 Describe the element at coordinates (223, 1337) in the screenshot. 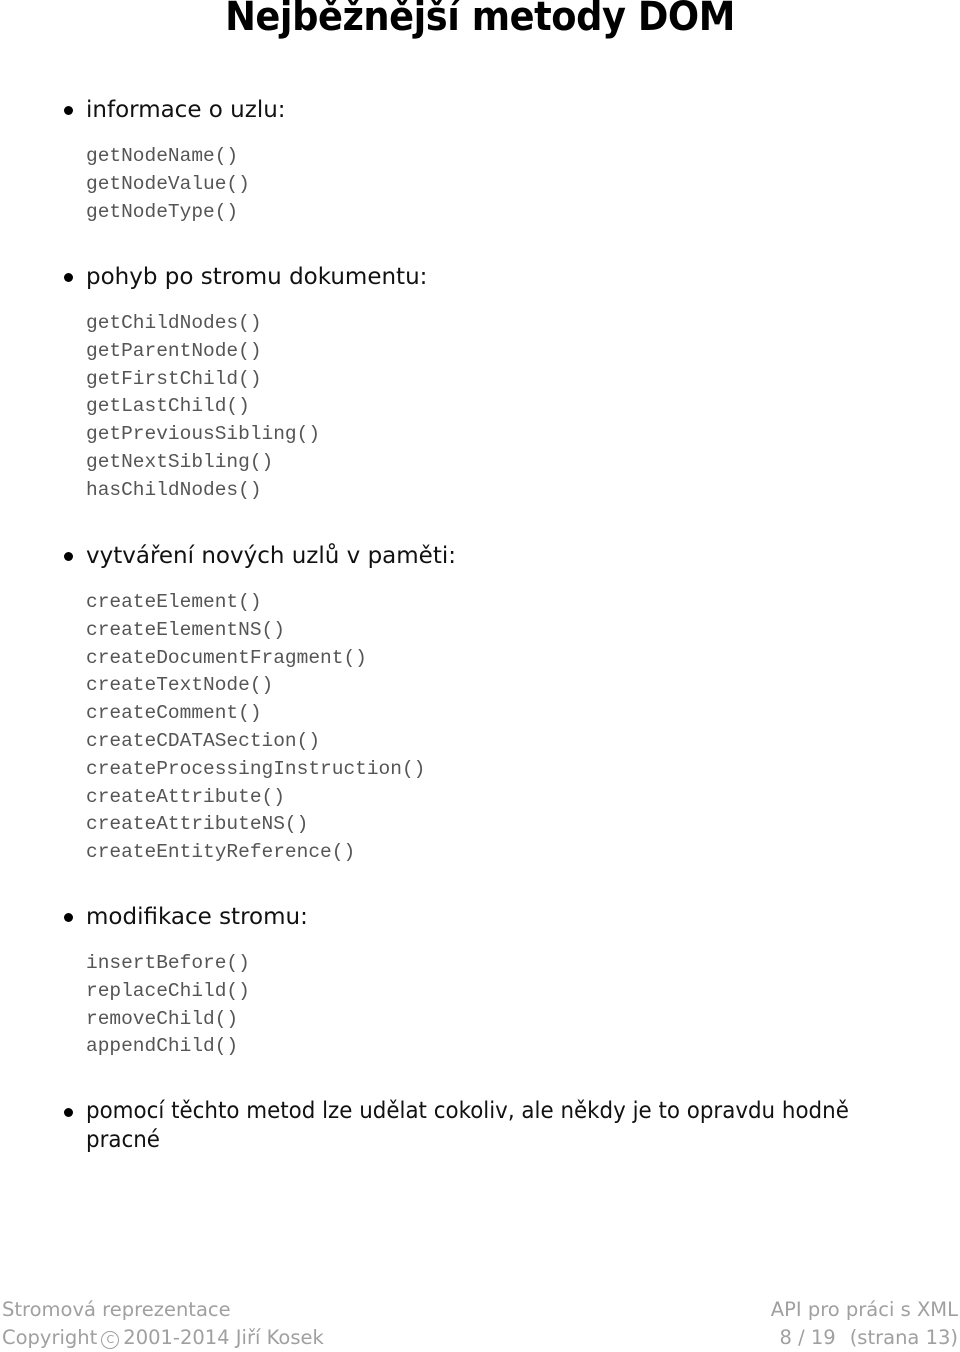

I see `copyright-text: 2001-2014 Jiří Kosek` at that location.